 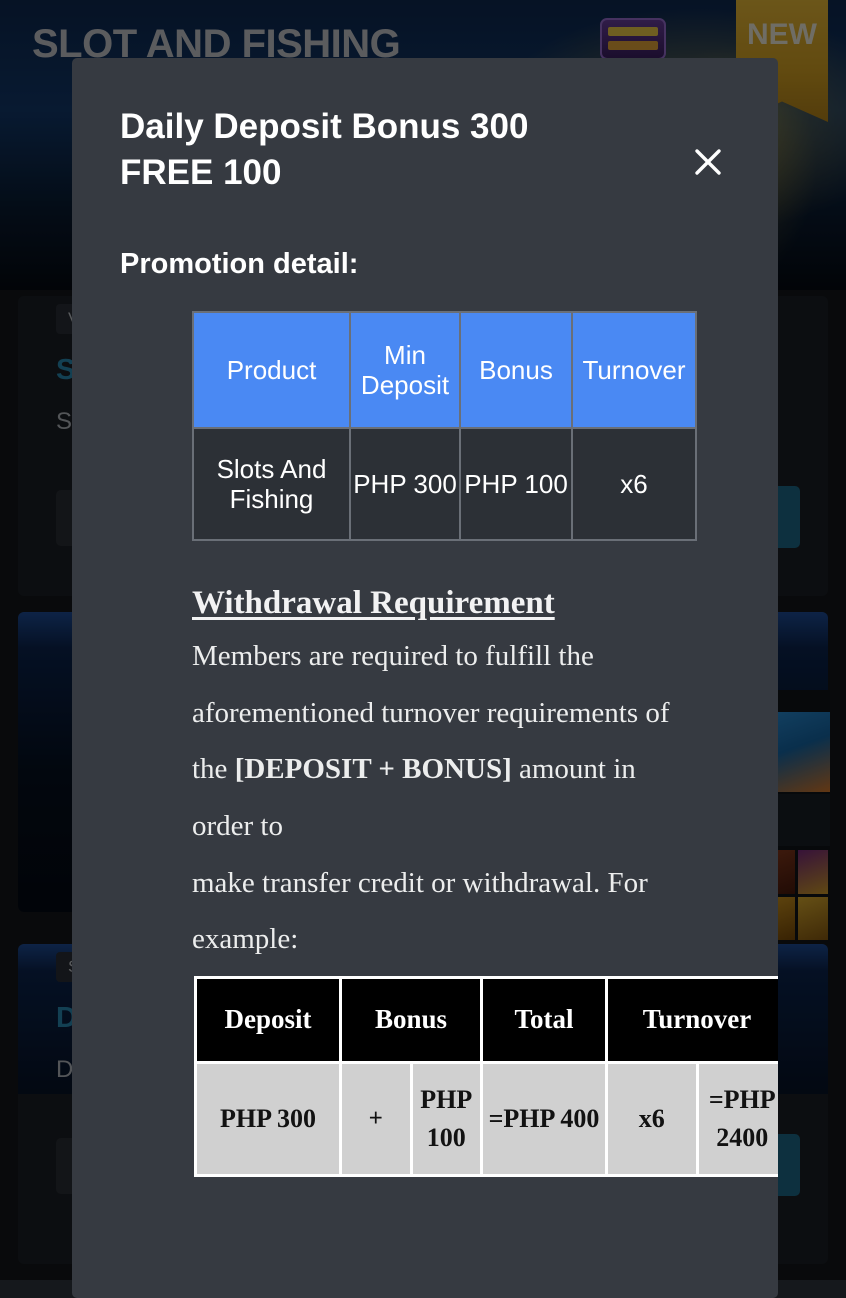 I want to click on withdrawal-line-3-pre: the, so click(x=213, y=769).